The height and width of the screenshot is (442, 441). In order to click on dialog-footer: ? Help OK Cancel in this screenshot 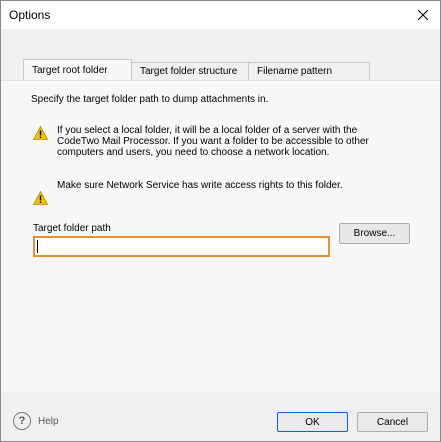, I will do `click(220, 416)`.